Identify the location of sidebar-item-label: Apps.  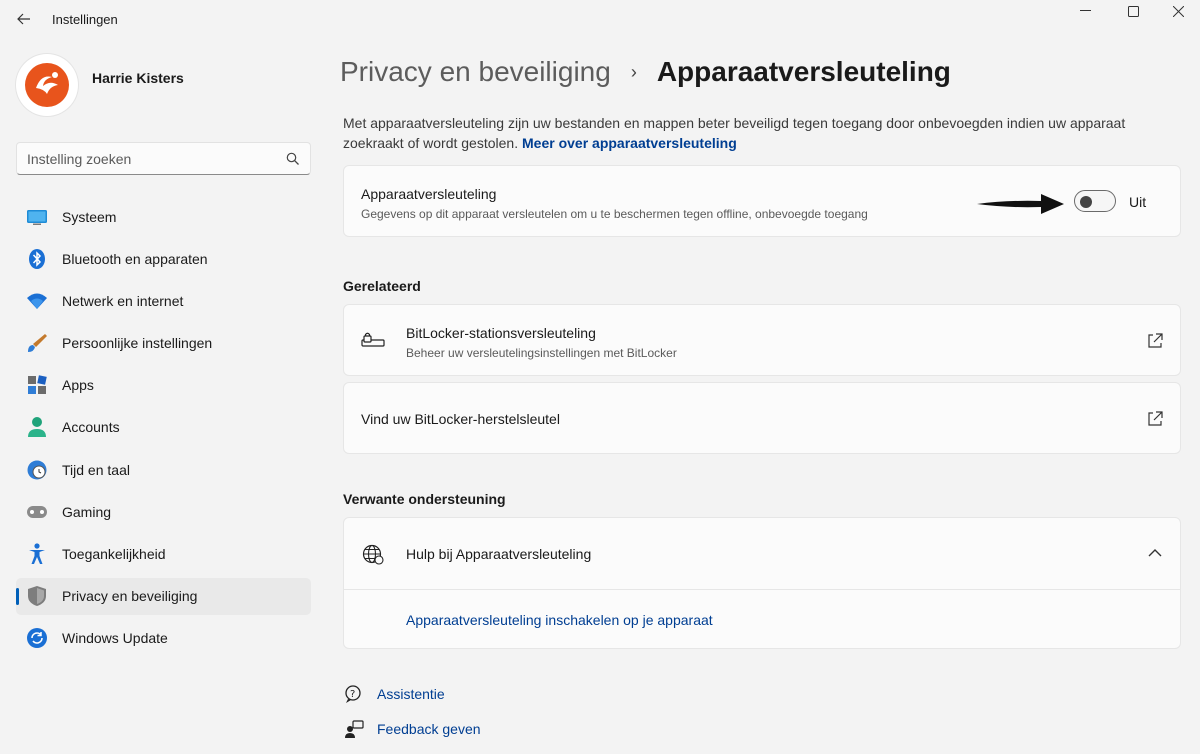
(78, 385).